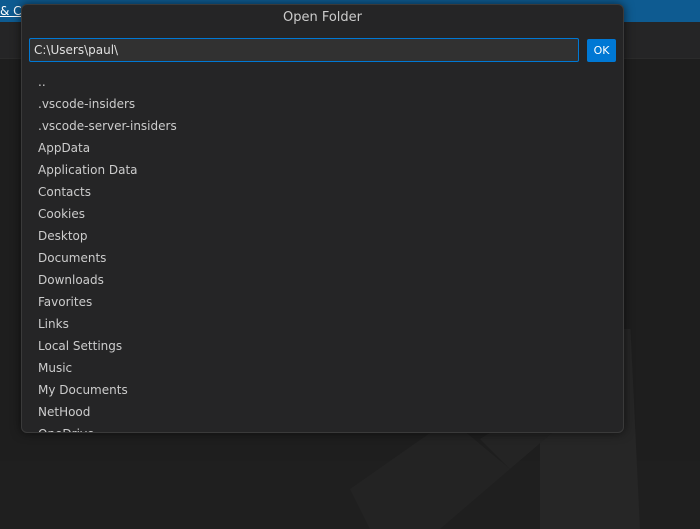 This screenshot has height=529, width=700. Describe the element at coordinates (322, 390) in the screenshot. I see `folder-list-item: My Documents` at that location.